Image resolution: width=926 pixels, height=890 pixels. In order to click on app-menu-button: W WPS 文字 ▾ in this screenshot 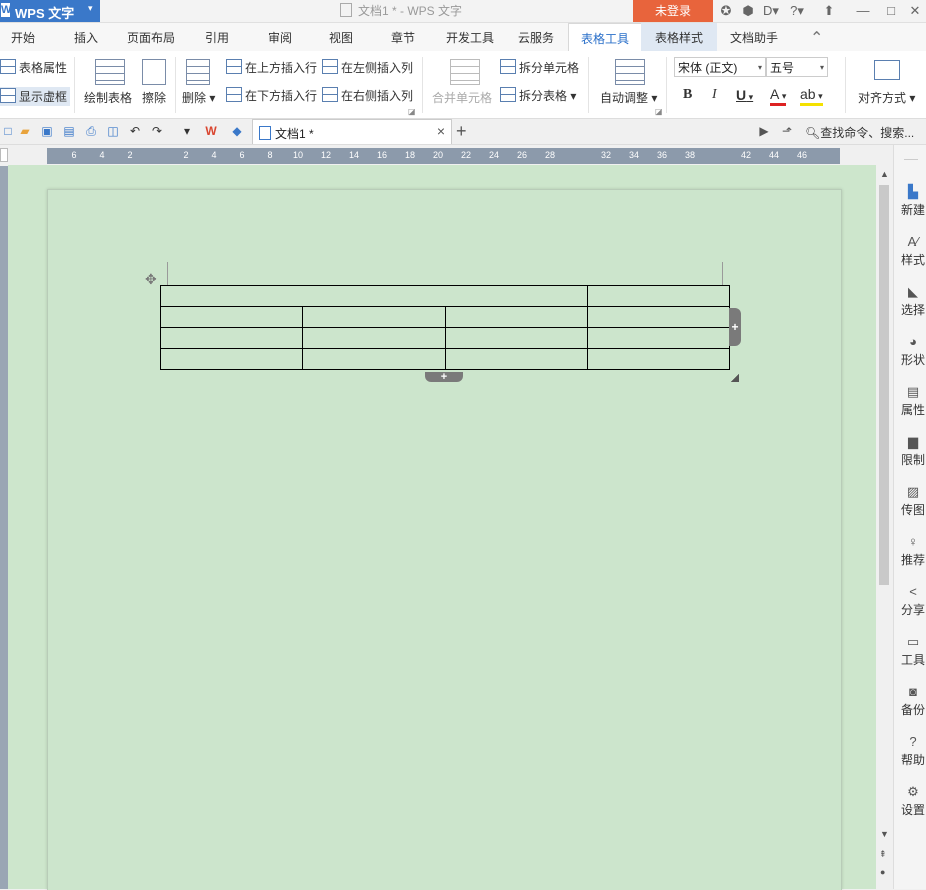, I will do `click(50, 11)`.